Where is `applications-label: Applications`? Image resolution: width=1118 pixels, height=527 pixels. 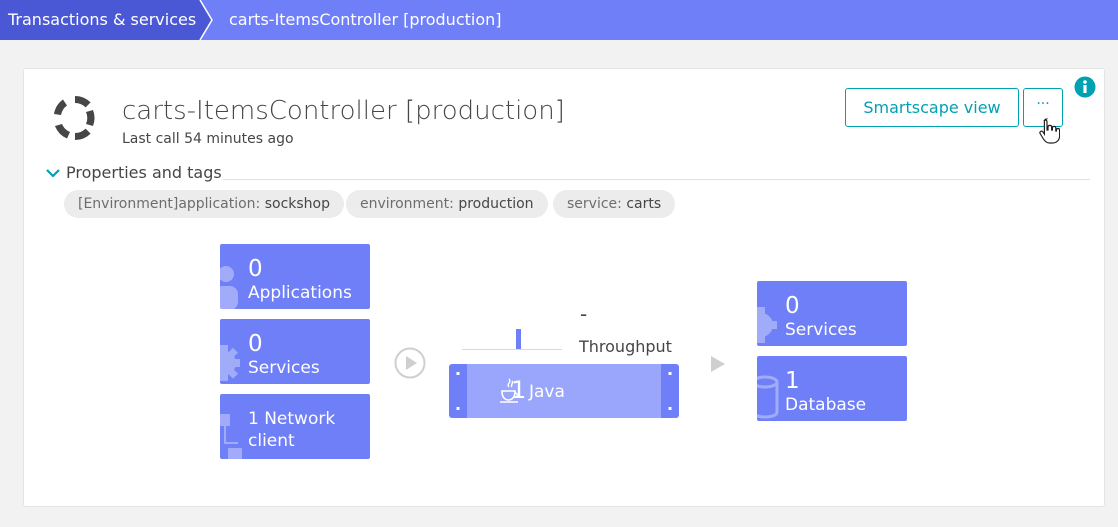 applications-label: Applications is located at coordinates (300, 293).